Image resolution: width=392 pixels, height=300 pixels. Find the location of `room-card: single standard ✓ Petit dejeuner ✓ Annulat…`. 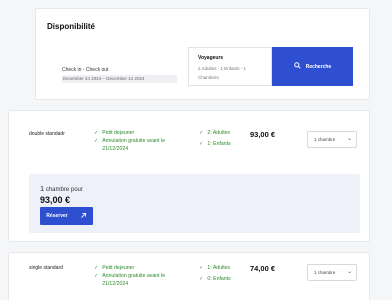

room-card: single standard ✓ Petit dejeuner ✓ Annulat… is located at coordinates (189, 276).